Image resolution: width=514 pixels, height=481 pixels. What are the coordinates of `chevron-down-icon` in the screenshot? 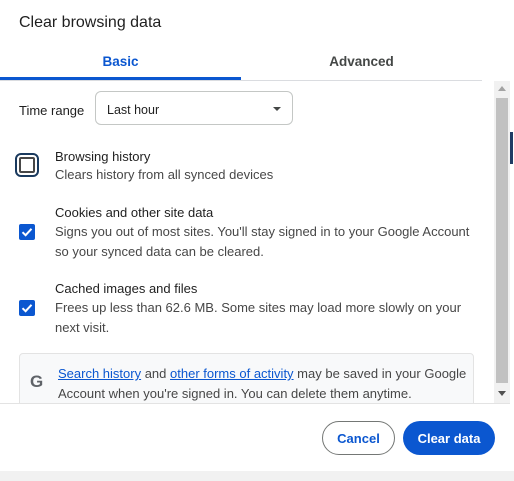 It's located at (277, 109).